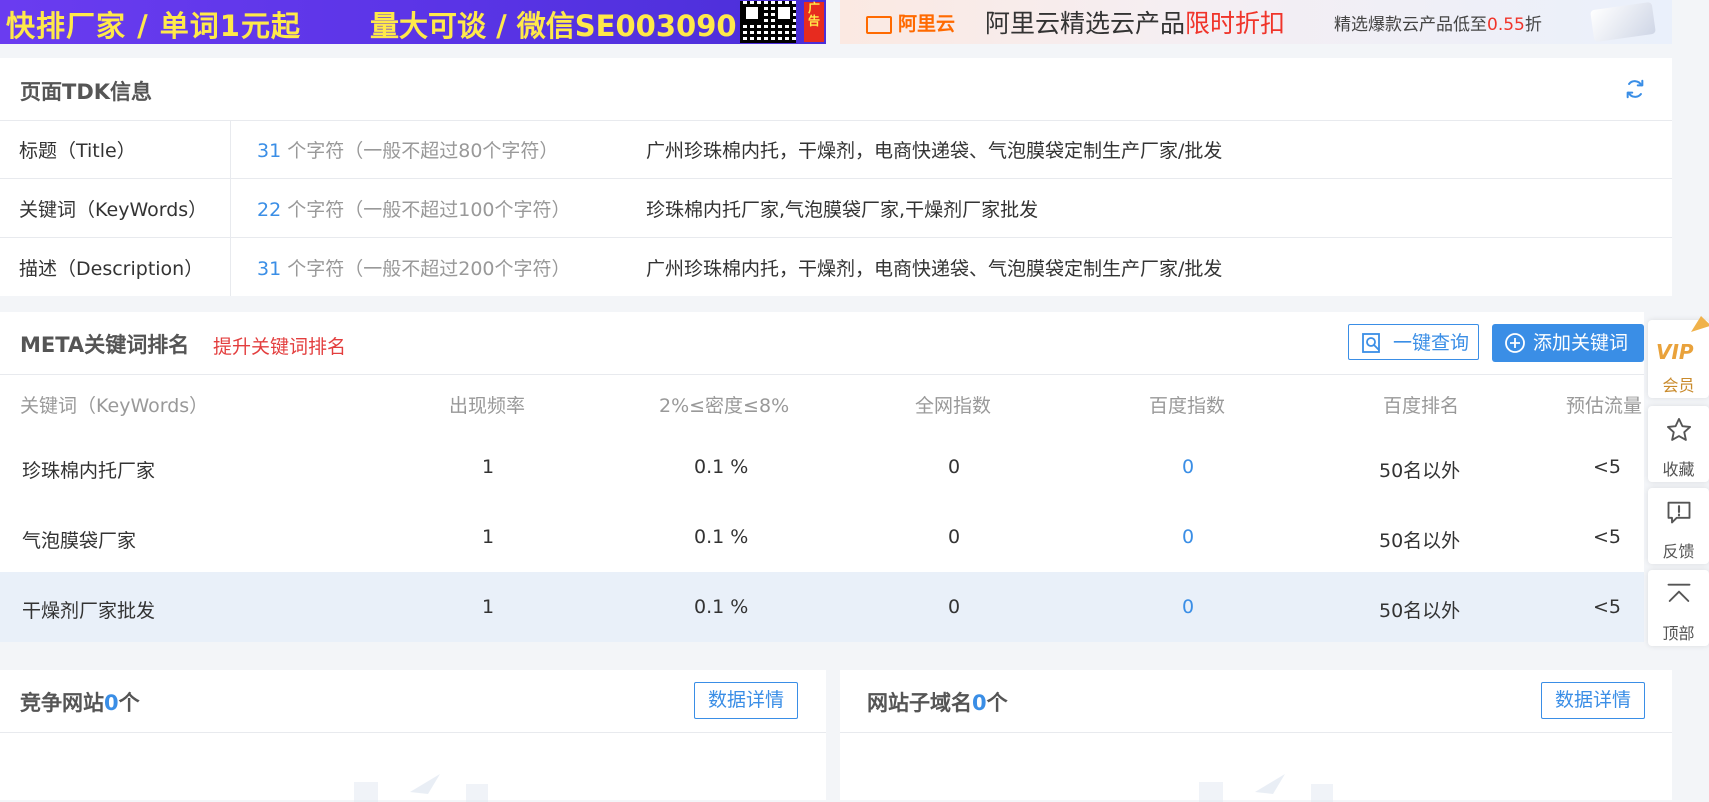  Describe the element at coordinates (1593, 700) in the screenshot. I see `subdomain-data-details-button: 数据详情` at that location.